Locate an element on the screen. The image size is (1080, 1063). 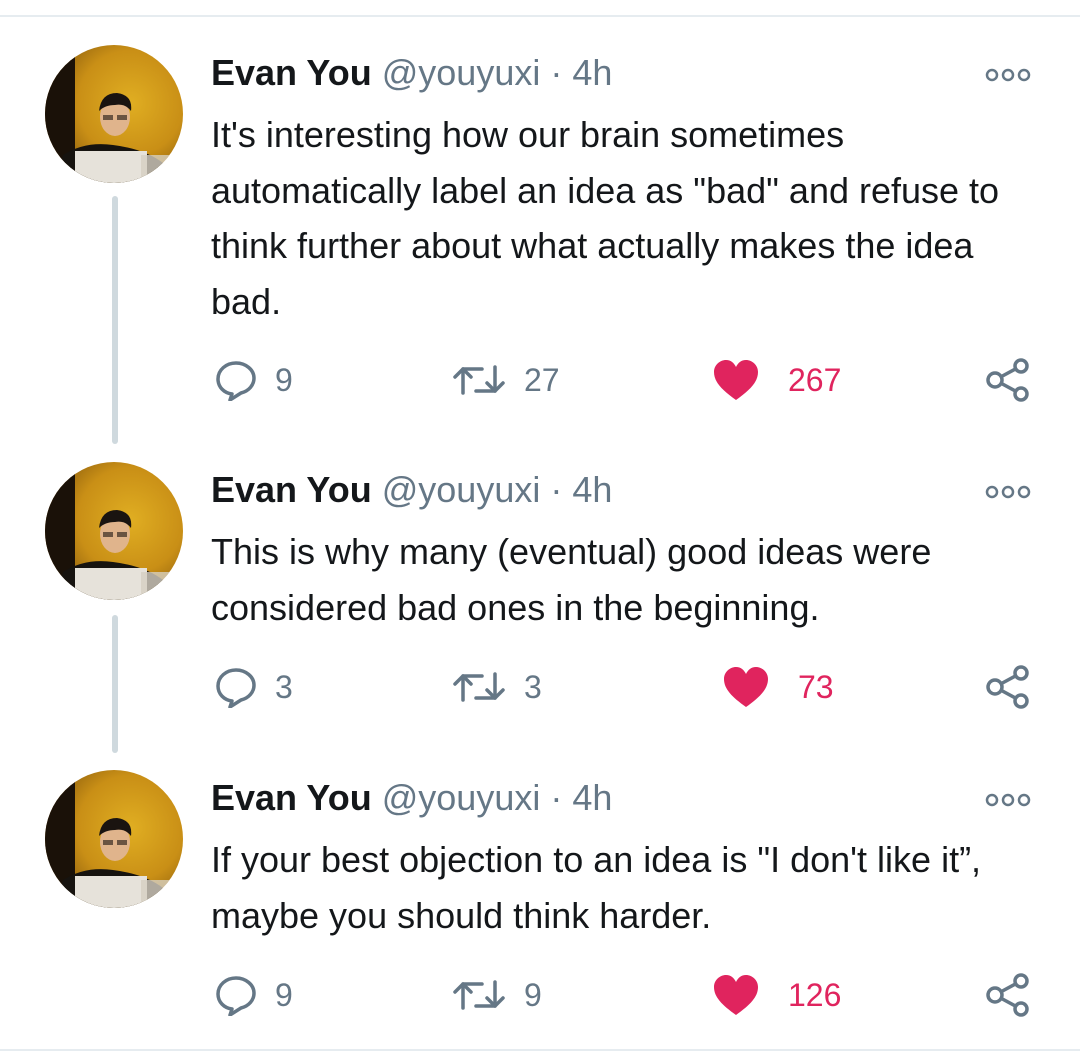
like-count: 267 is located at coordinates (815, 379).